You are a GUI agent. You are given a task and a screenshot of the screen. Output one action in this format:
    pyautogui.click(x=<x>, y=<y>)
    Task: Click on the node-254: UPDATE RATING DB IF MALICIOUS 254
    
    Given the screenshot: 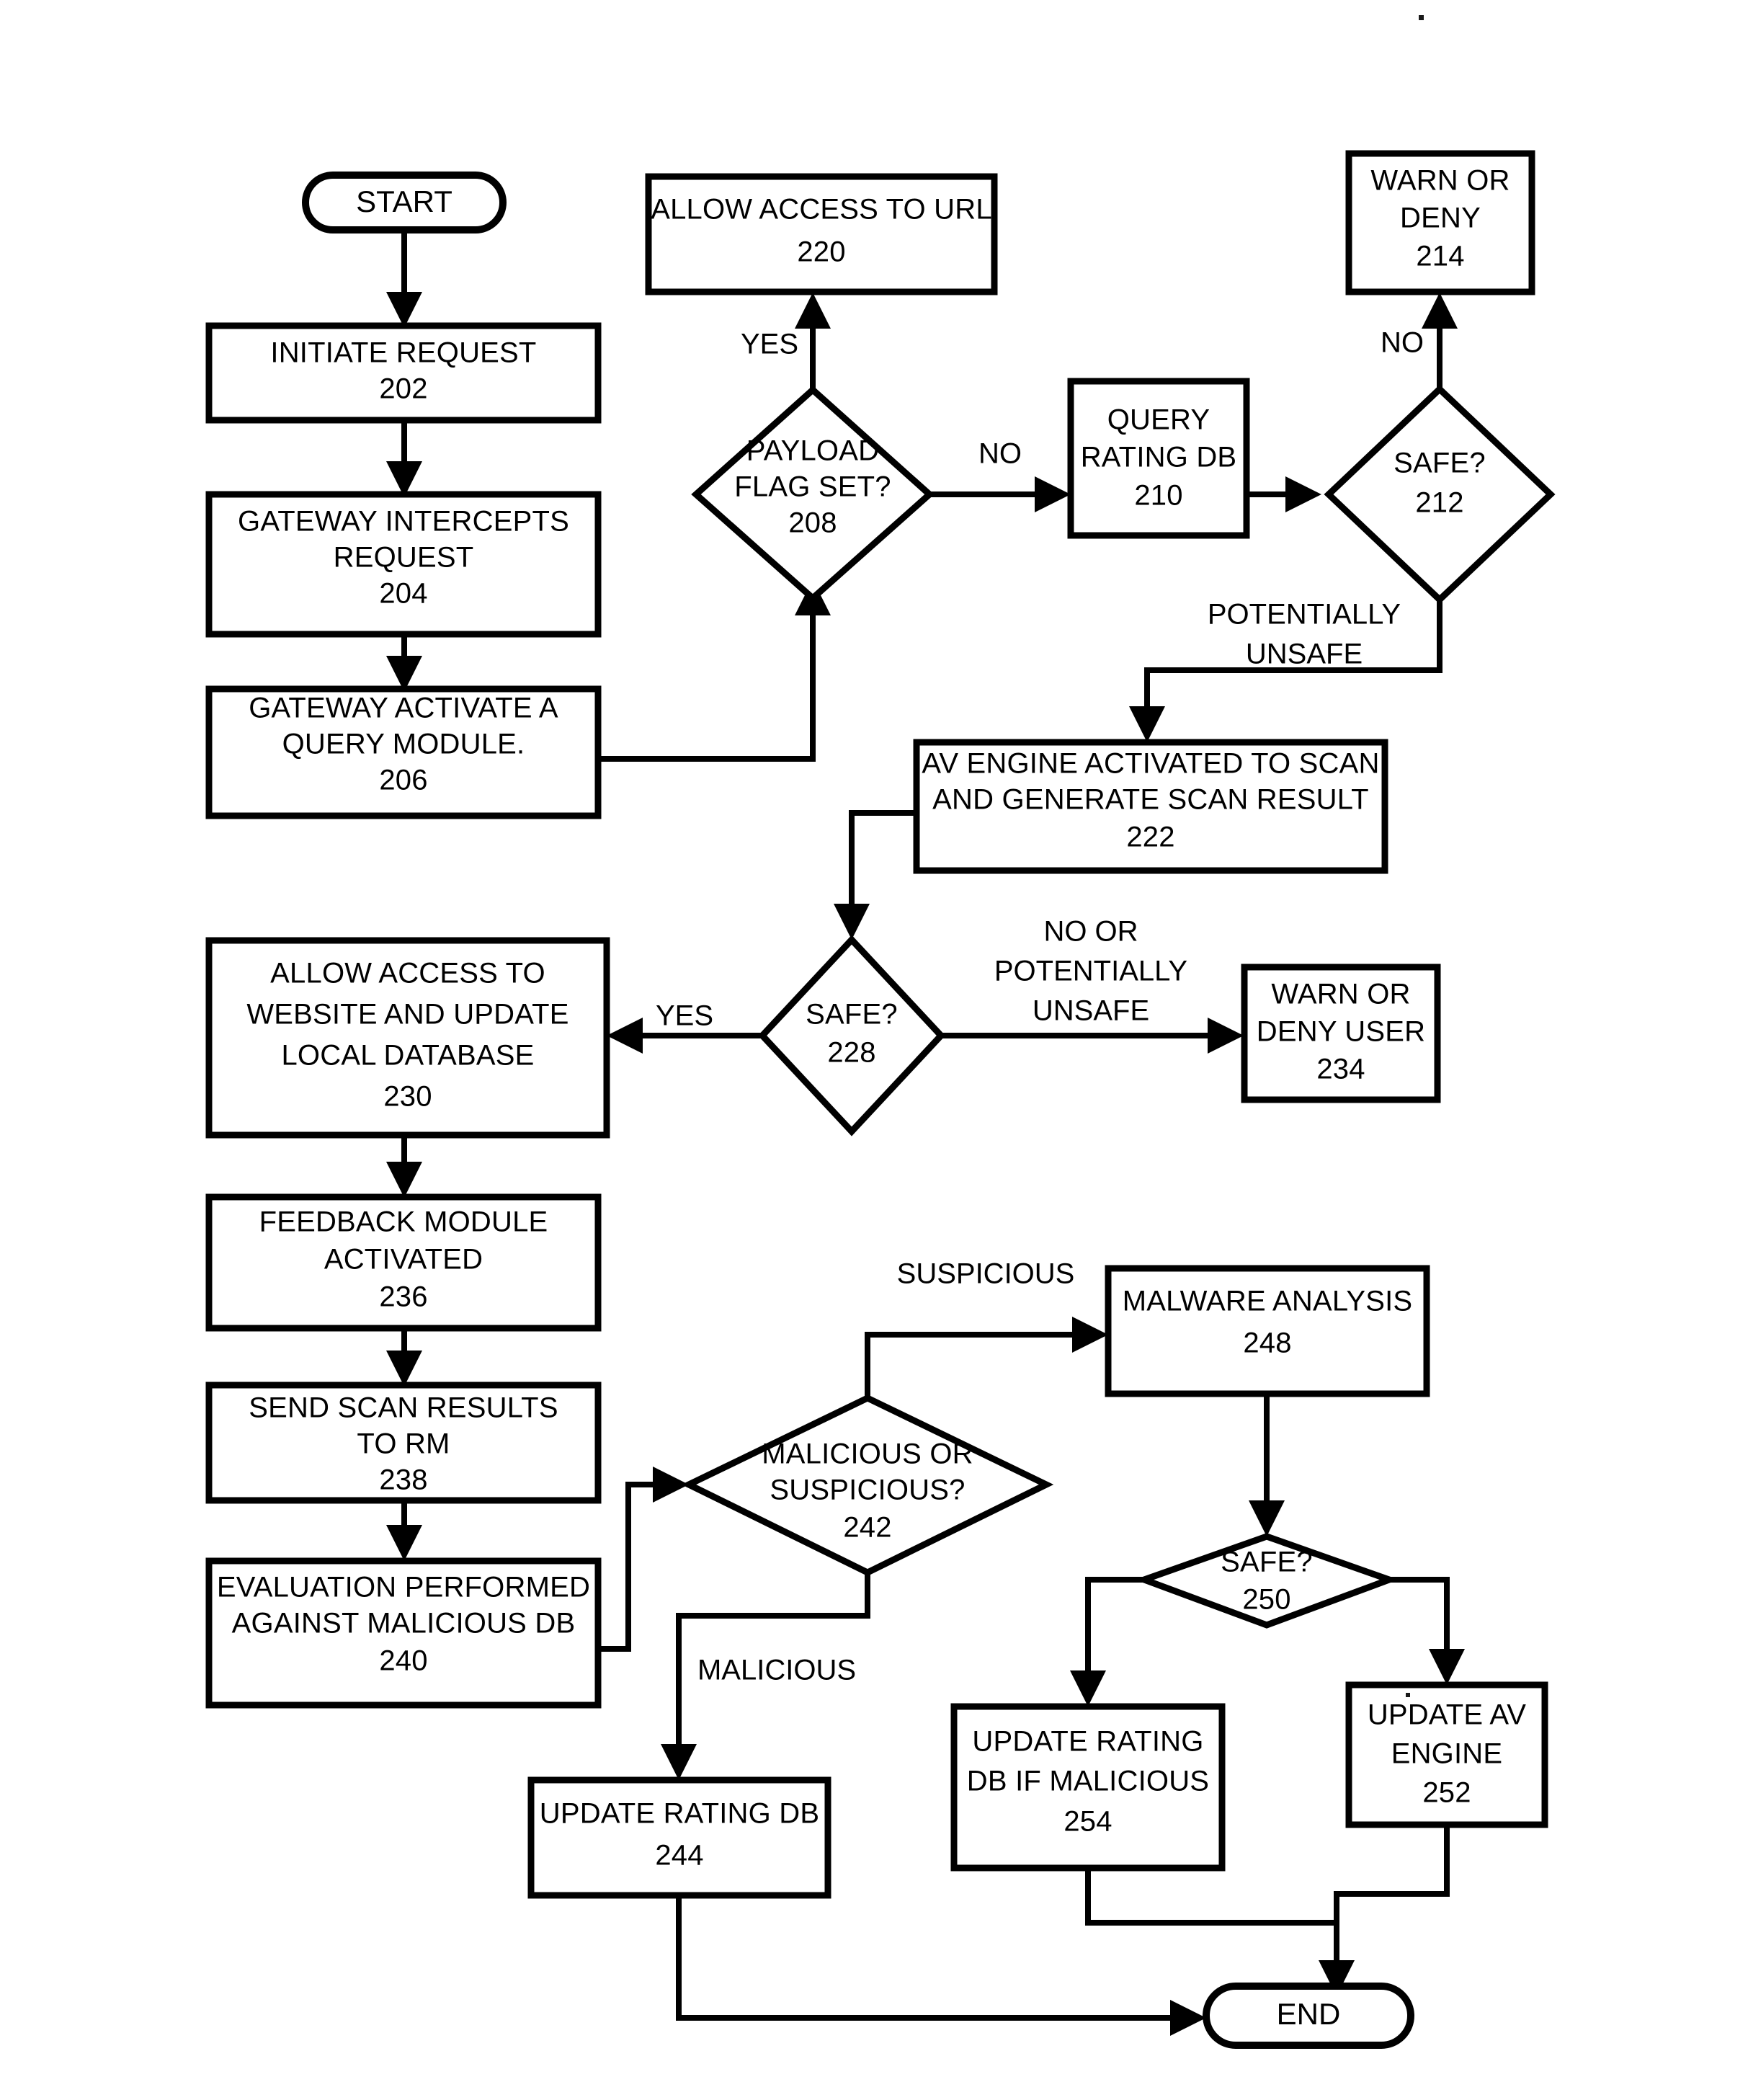 What is the action you would take?
    pyautogui.click(x=1088, y=1787)
    